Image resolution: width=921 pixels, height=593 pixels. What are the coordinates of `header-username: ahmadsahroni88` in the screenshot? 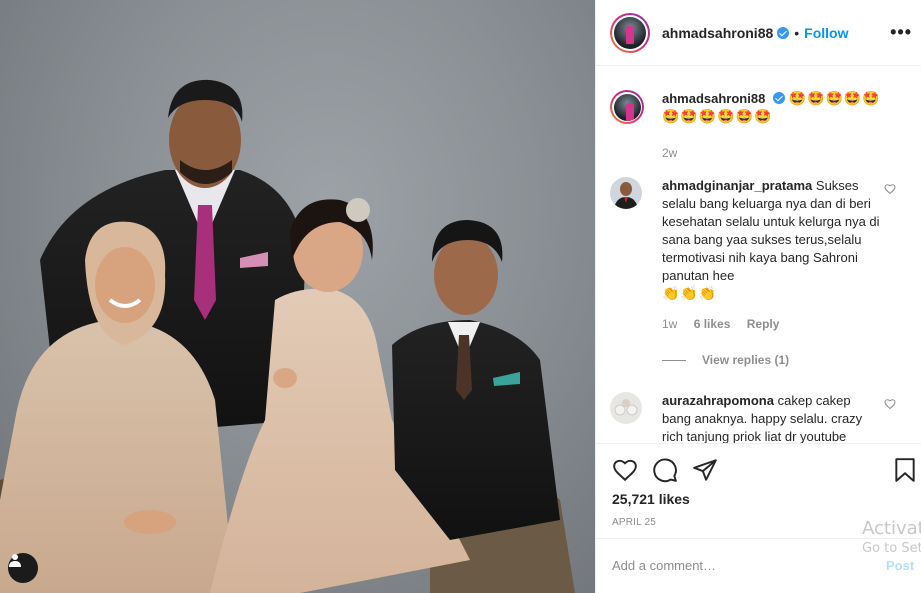 It's located at (717, 33).